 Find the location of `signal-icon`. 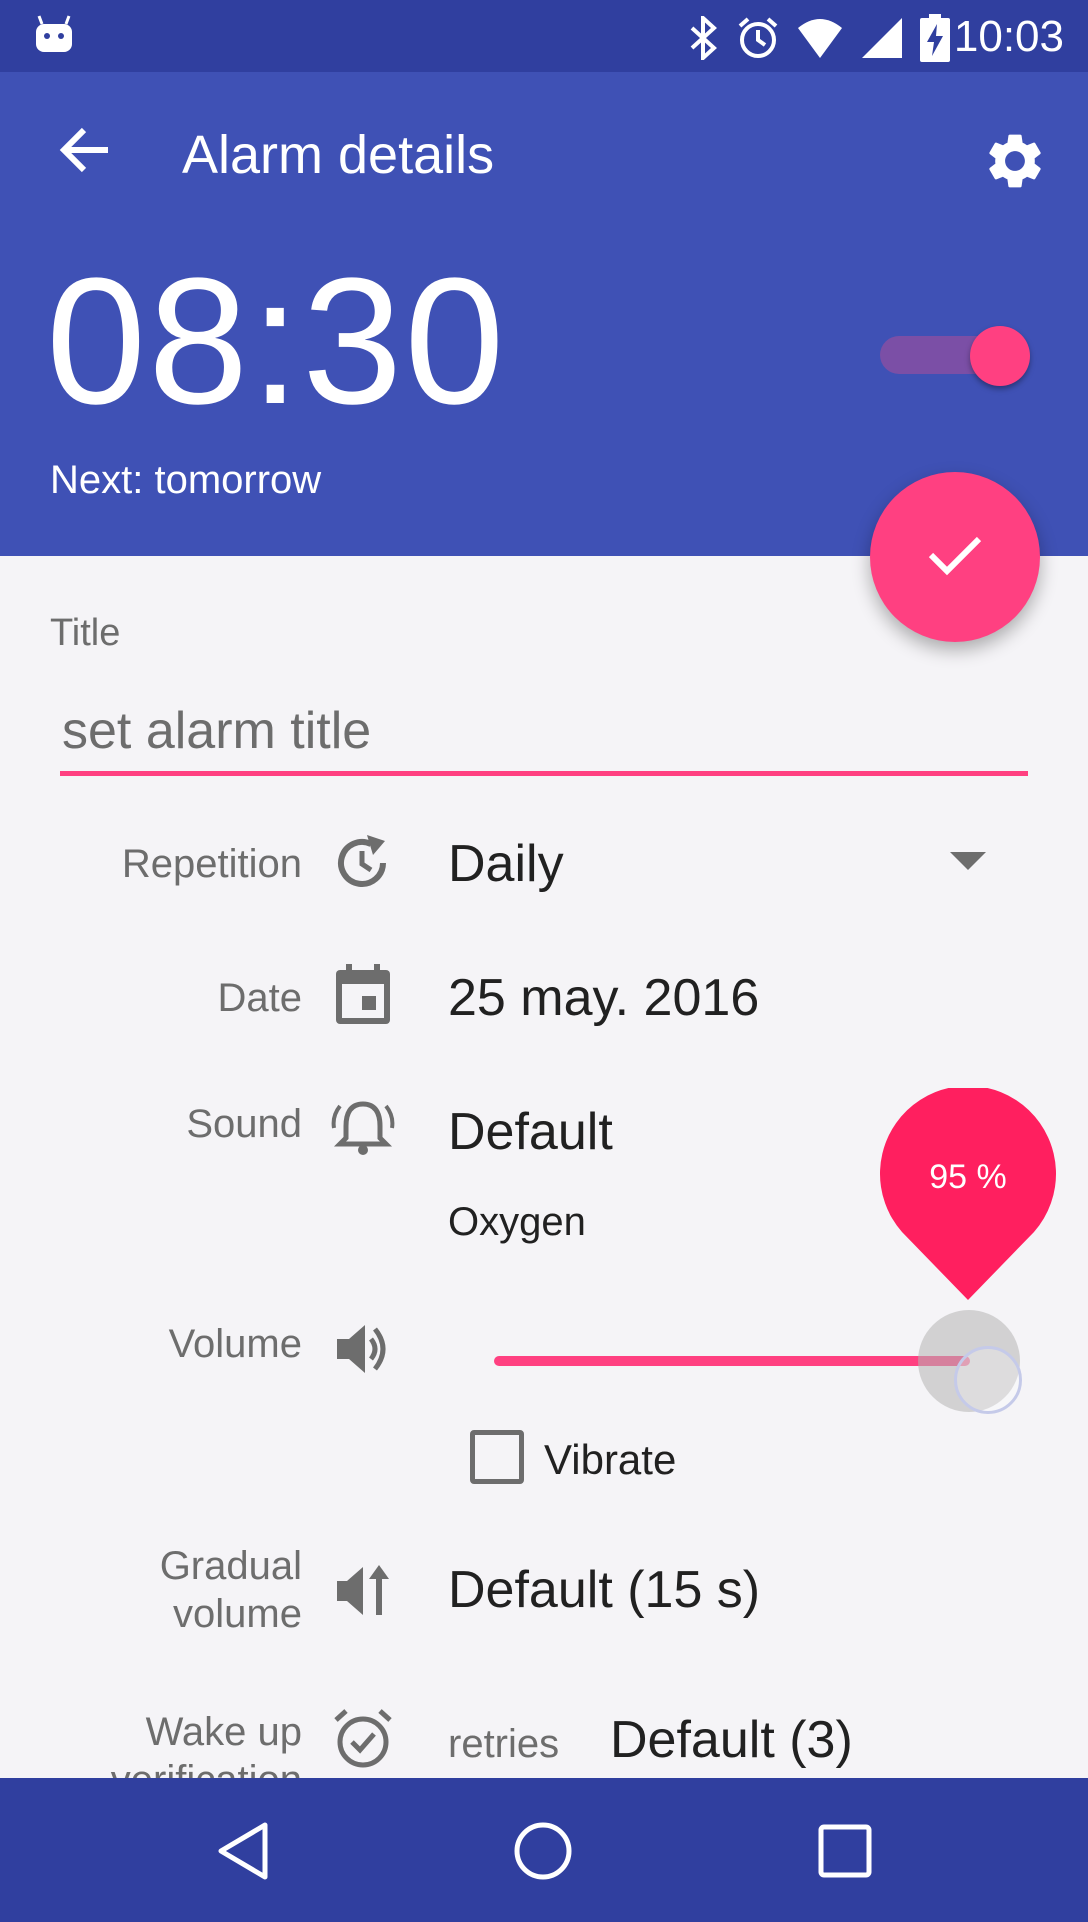

signal-icon is located at coordinates (882, 40).